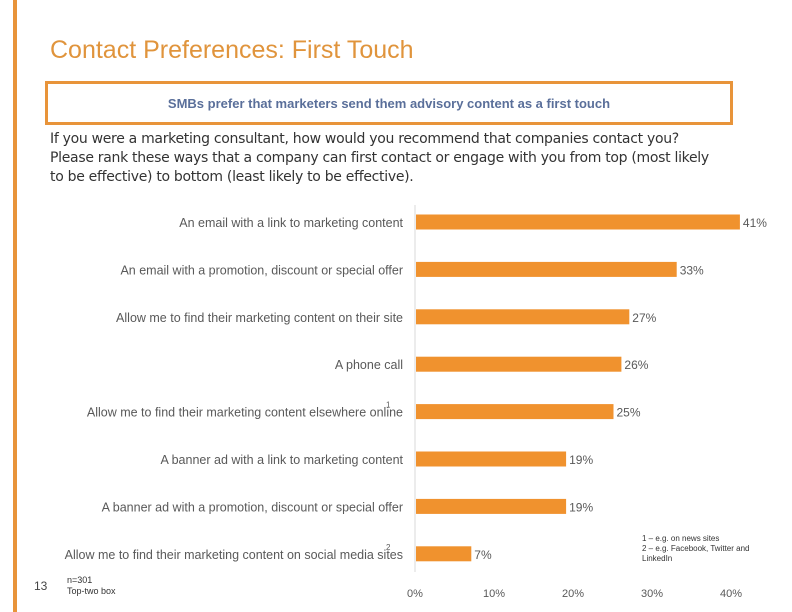 This screenshot has width=792, height=612. What do you see at coordinates (80, 580) in the screenshot?
I see `sample-size: n=301` at bounding box center [80, 580].